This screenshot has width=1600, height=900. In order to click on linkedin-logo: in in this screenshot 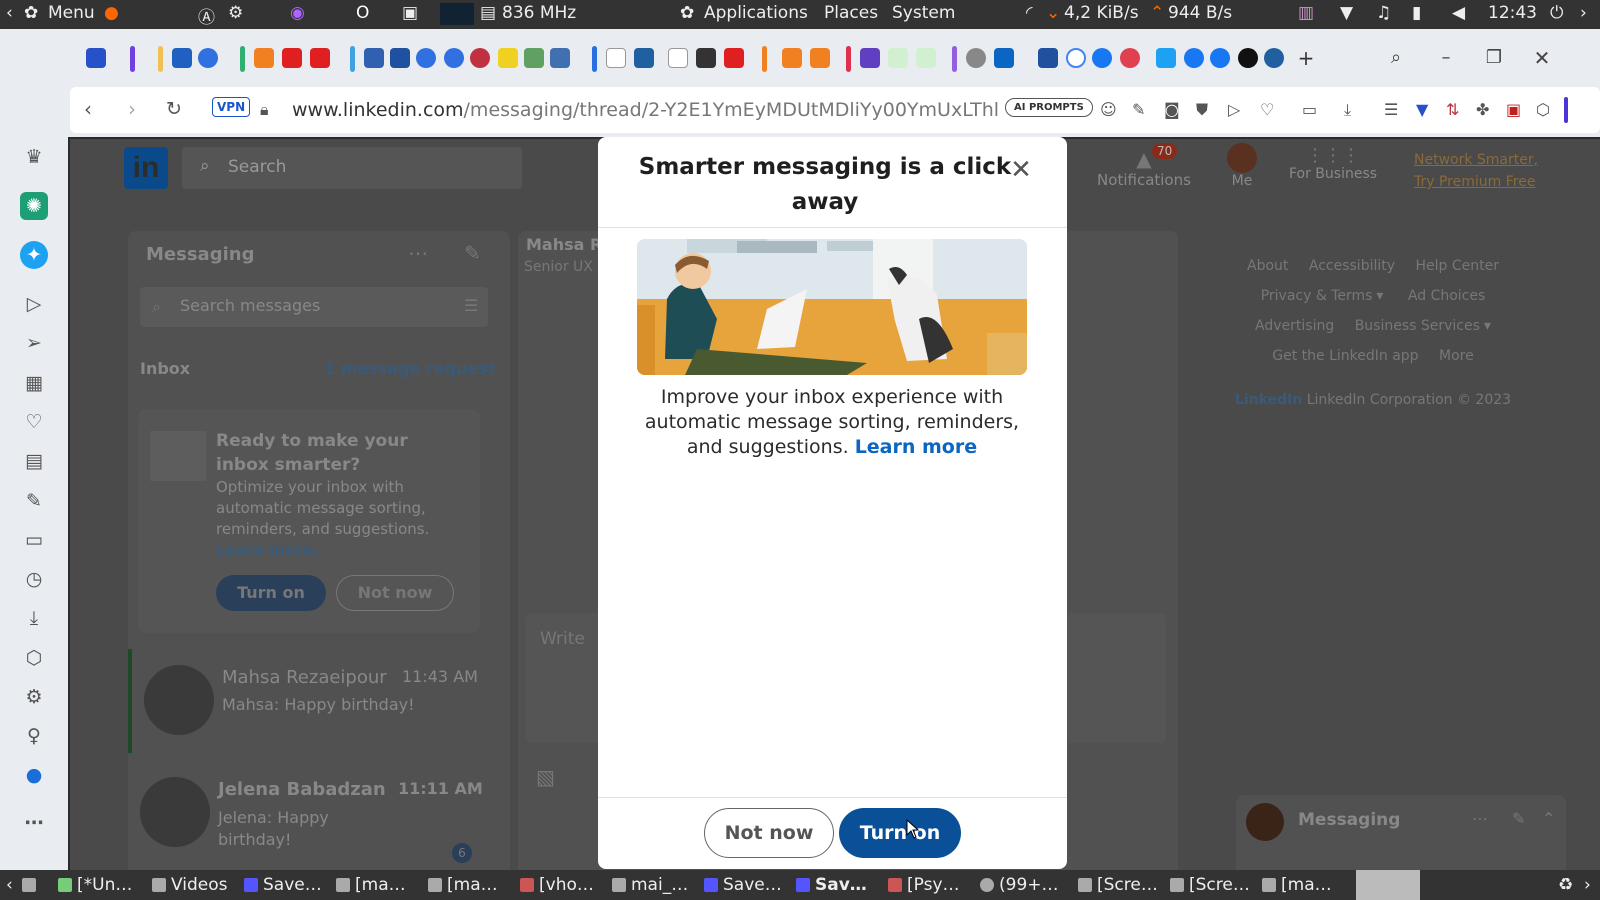, I will do `click(146, 168)`.